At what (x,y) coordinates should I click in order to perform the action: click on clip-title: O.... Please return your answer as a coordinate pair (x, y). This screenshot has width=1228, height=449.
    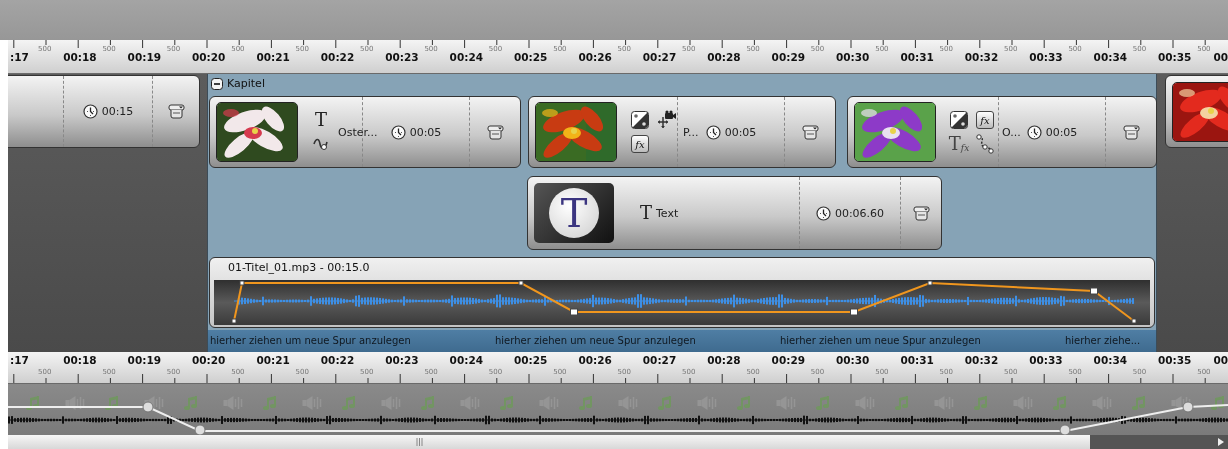
    Looking at the image, I should click on (1011, 132).